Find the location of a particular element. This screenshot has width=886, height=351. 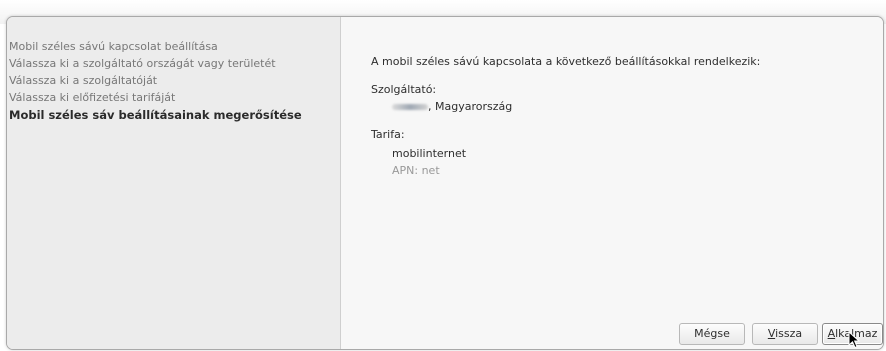

back-label-rest: issza is located at coordinates (789, 333).